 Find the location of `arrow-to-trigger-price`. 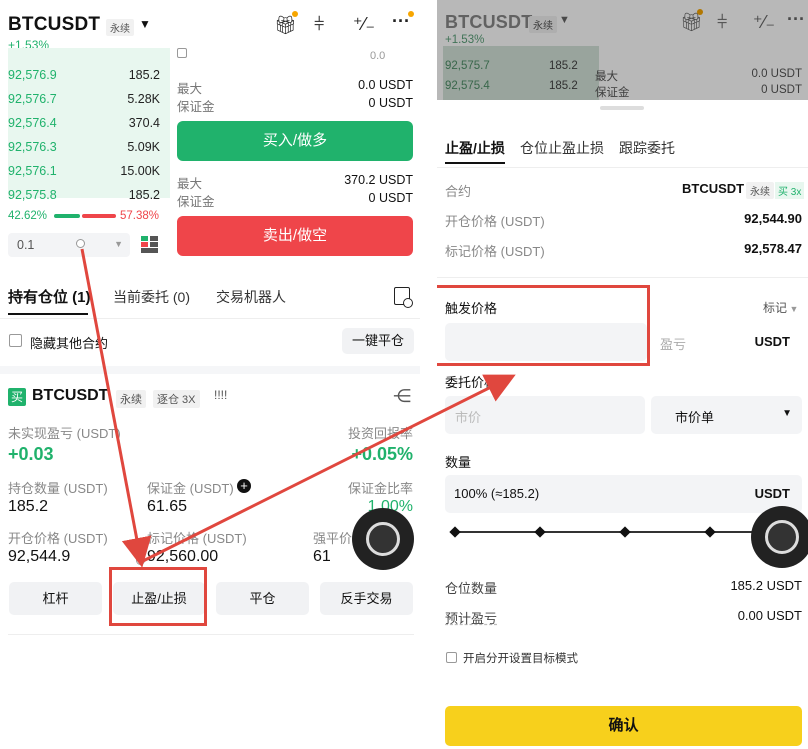

arrow-to-trigger-price is located at coordinates (328, 469).